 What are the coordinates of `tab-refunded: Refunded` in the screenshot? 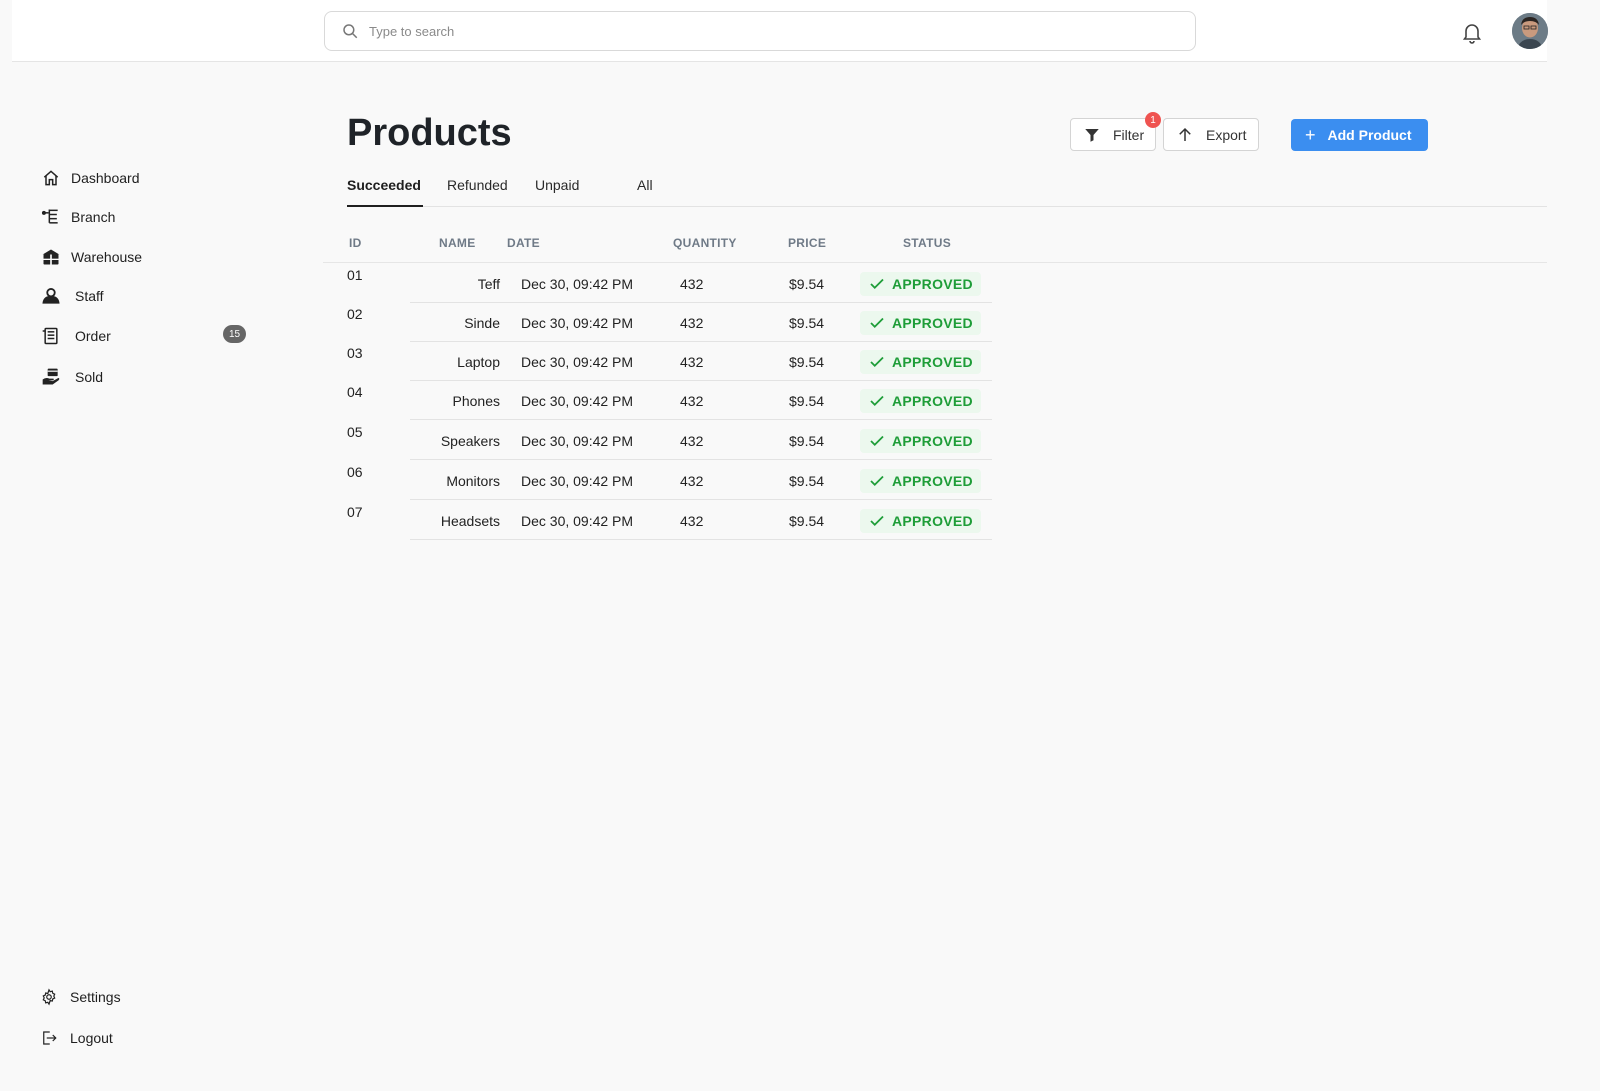 It's located at (477, 185).